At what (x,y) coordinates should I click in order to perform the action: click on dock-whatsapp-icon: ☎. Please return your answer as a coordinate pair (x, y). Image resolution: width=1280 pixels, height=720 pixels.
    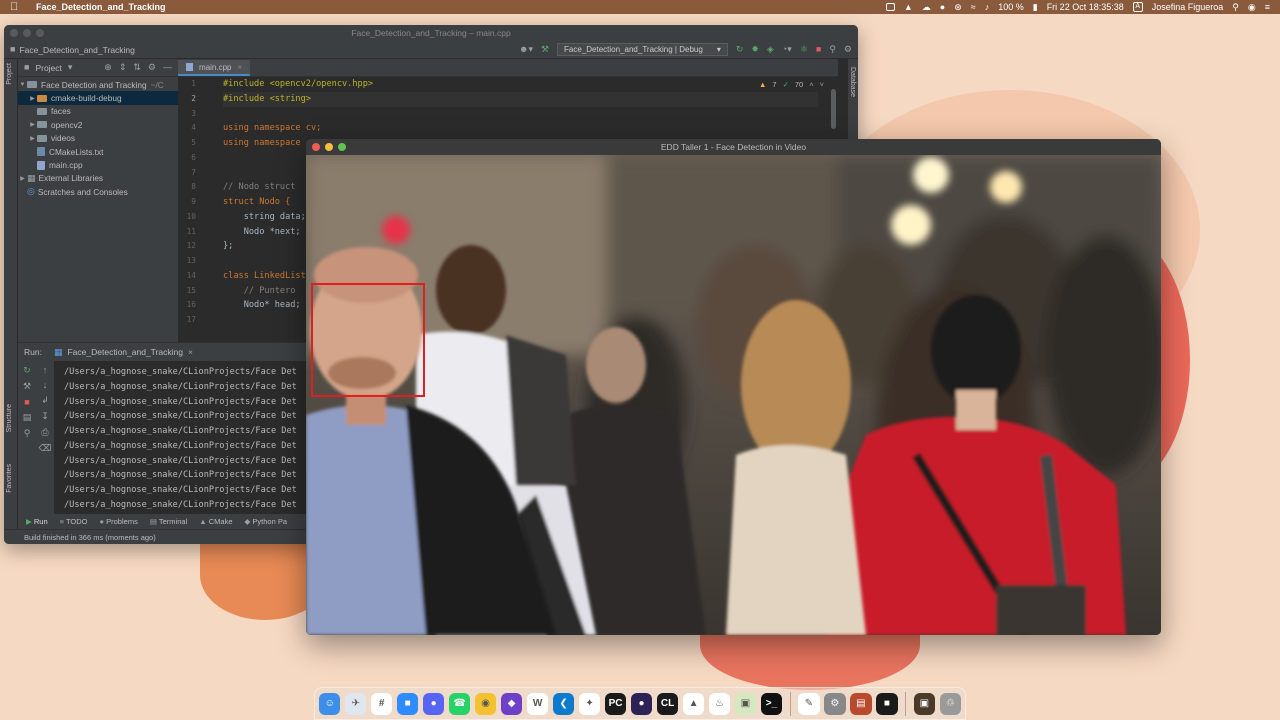
    Looking at the image, I should click on (459, 703).